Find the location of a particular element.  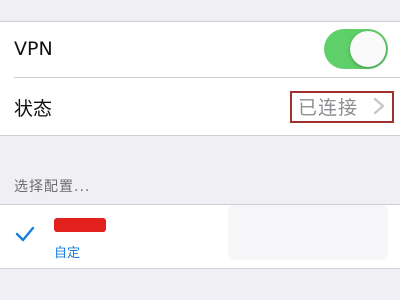

vpn-toggle is located at coordinates (356, 49).